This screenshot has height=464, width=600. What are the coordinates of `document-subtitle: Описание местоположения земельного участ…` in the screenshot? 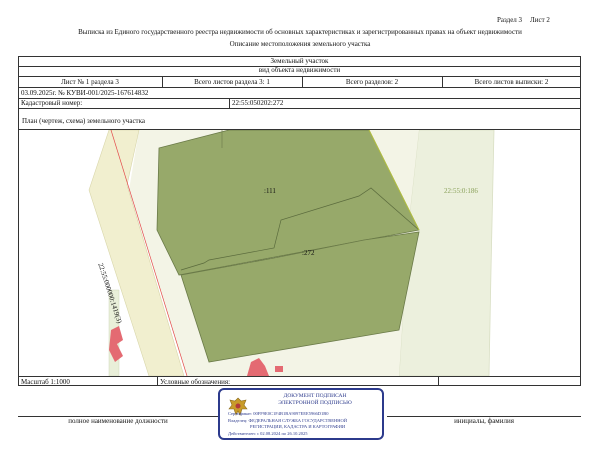 It's located at (300, 44).